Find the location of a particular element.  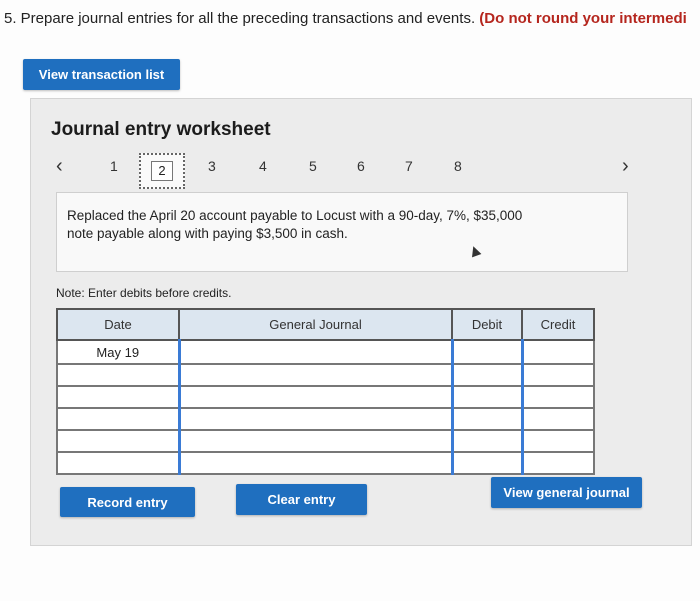

table-row: May 19 is located at coordinates (325, 352).